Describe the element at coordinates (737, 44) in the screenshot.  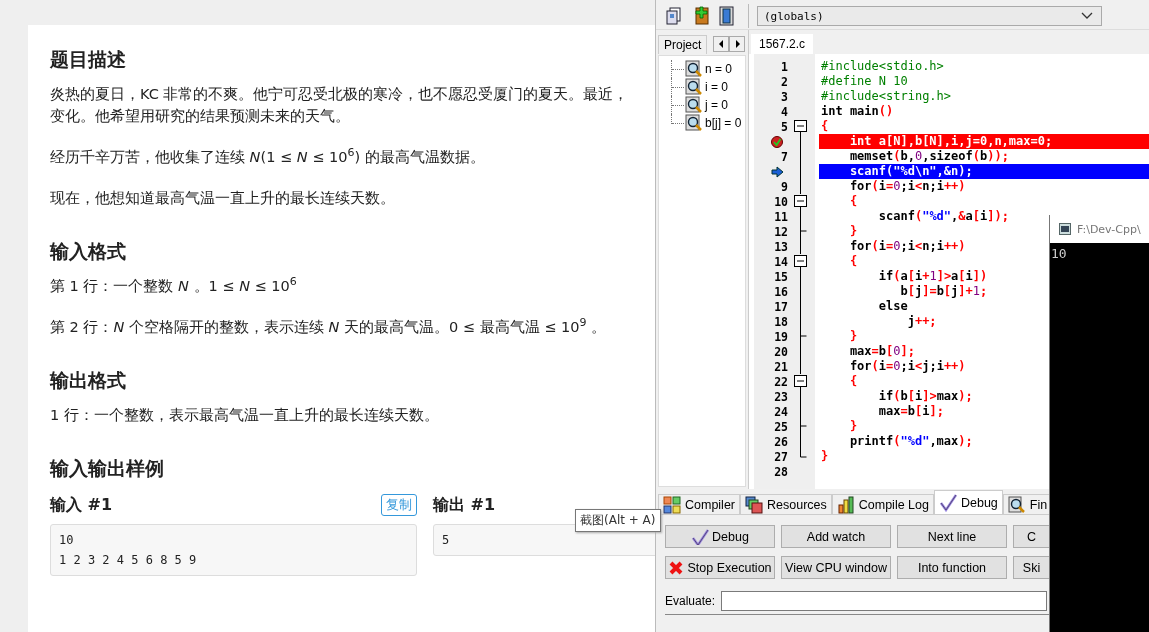
I see `scroll-right-button` at that location.